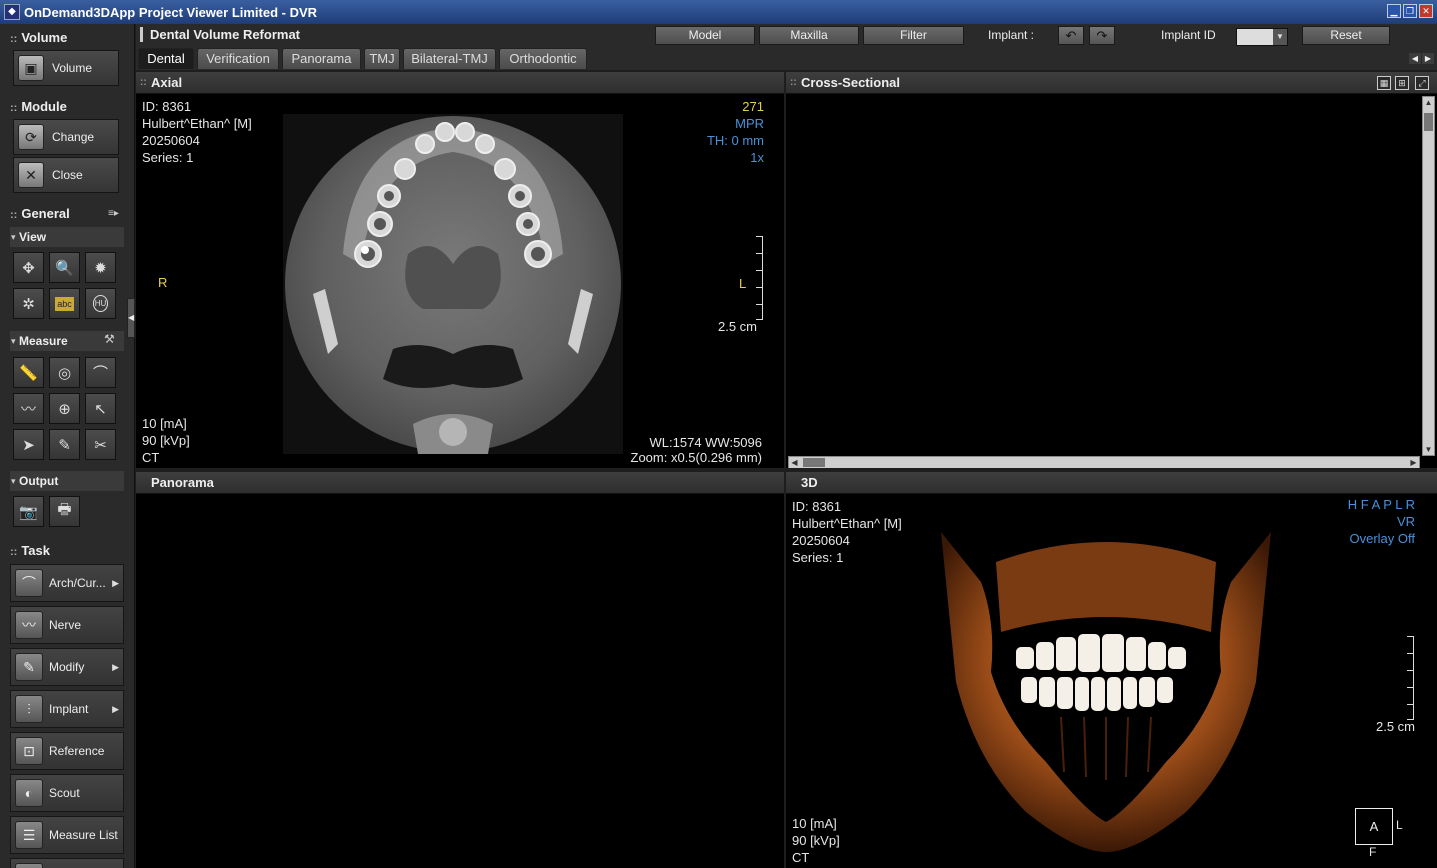  I want to click on task-label: Implant, so click(69, 709).